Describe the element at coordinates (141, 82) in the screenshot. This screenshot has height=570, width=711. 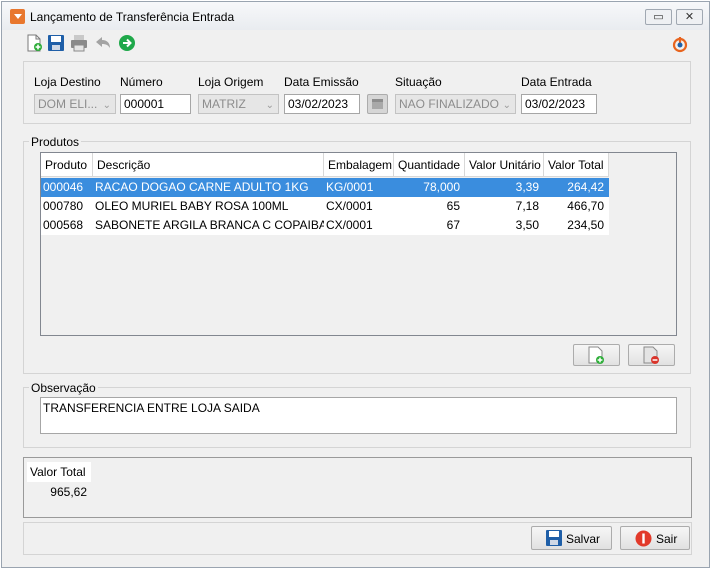
I see `numero-label: Número` at that location.